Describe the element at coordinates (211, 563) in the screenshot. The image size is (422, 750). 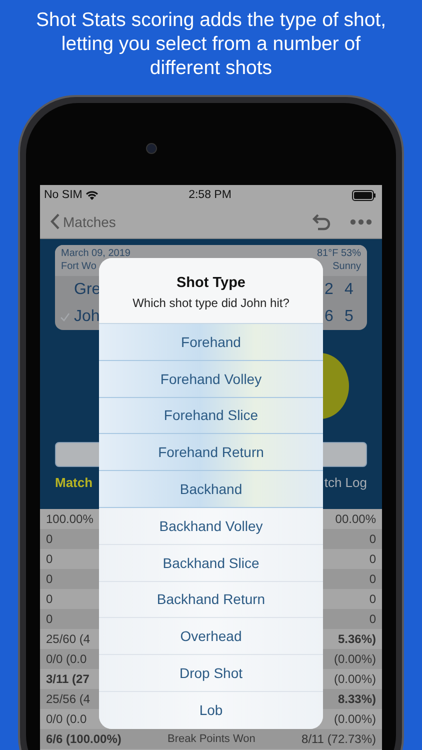
I see `shot-option: Backhand Slice` at that location.